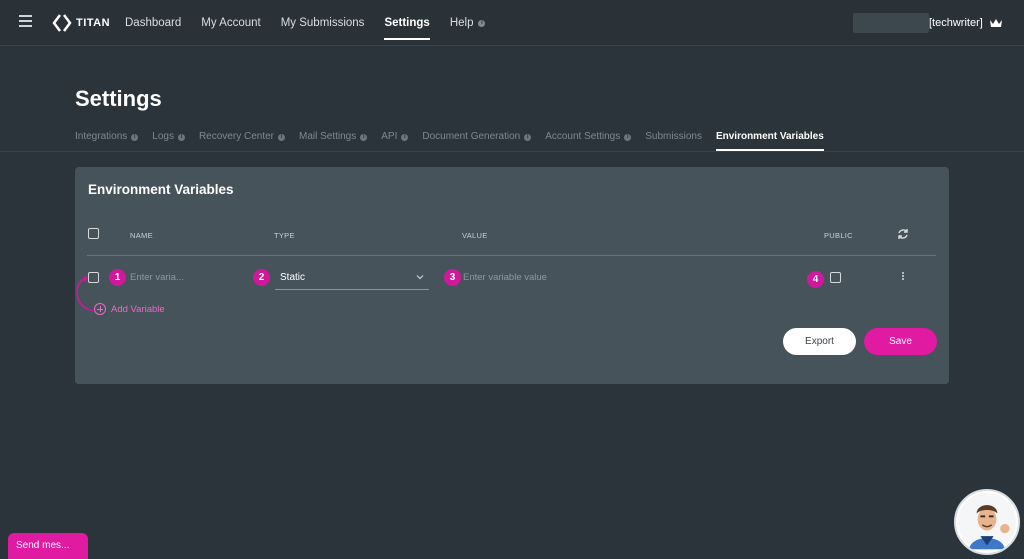  Describe the element at coordinates (163, 136) in the screenshot. I see `tab-logs-label: Logs` at that location.